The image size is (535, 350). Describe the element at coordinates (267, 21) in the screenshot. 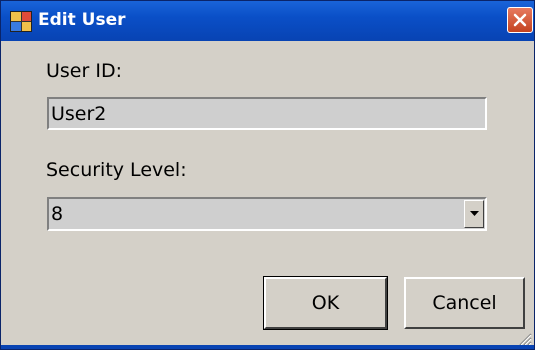

I see `title-bar: Edit User` at that location.